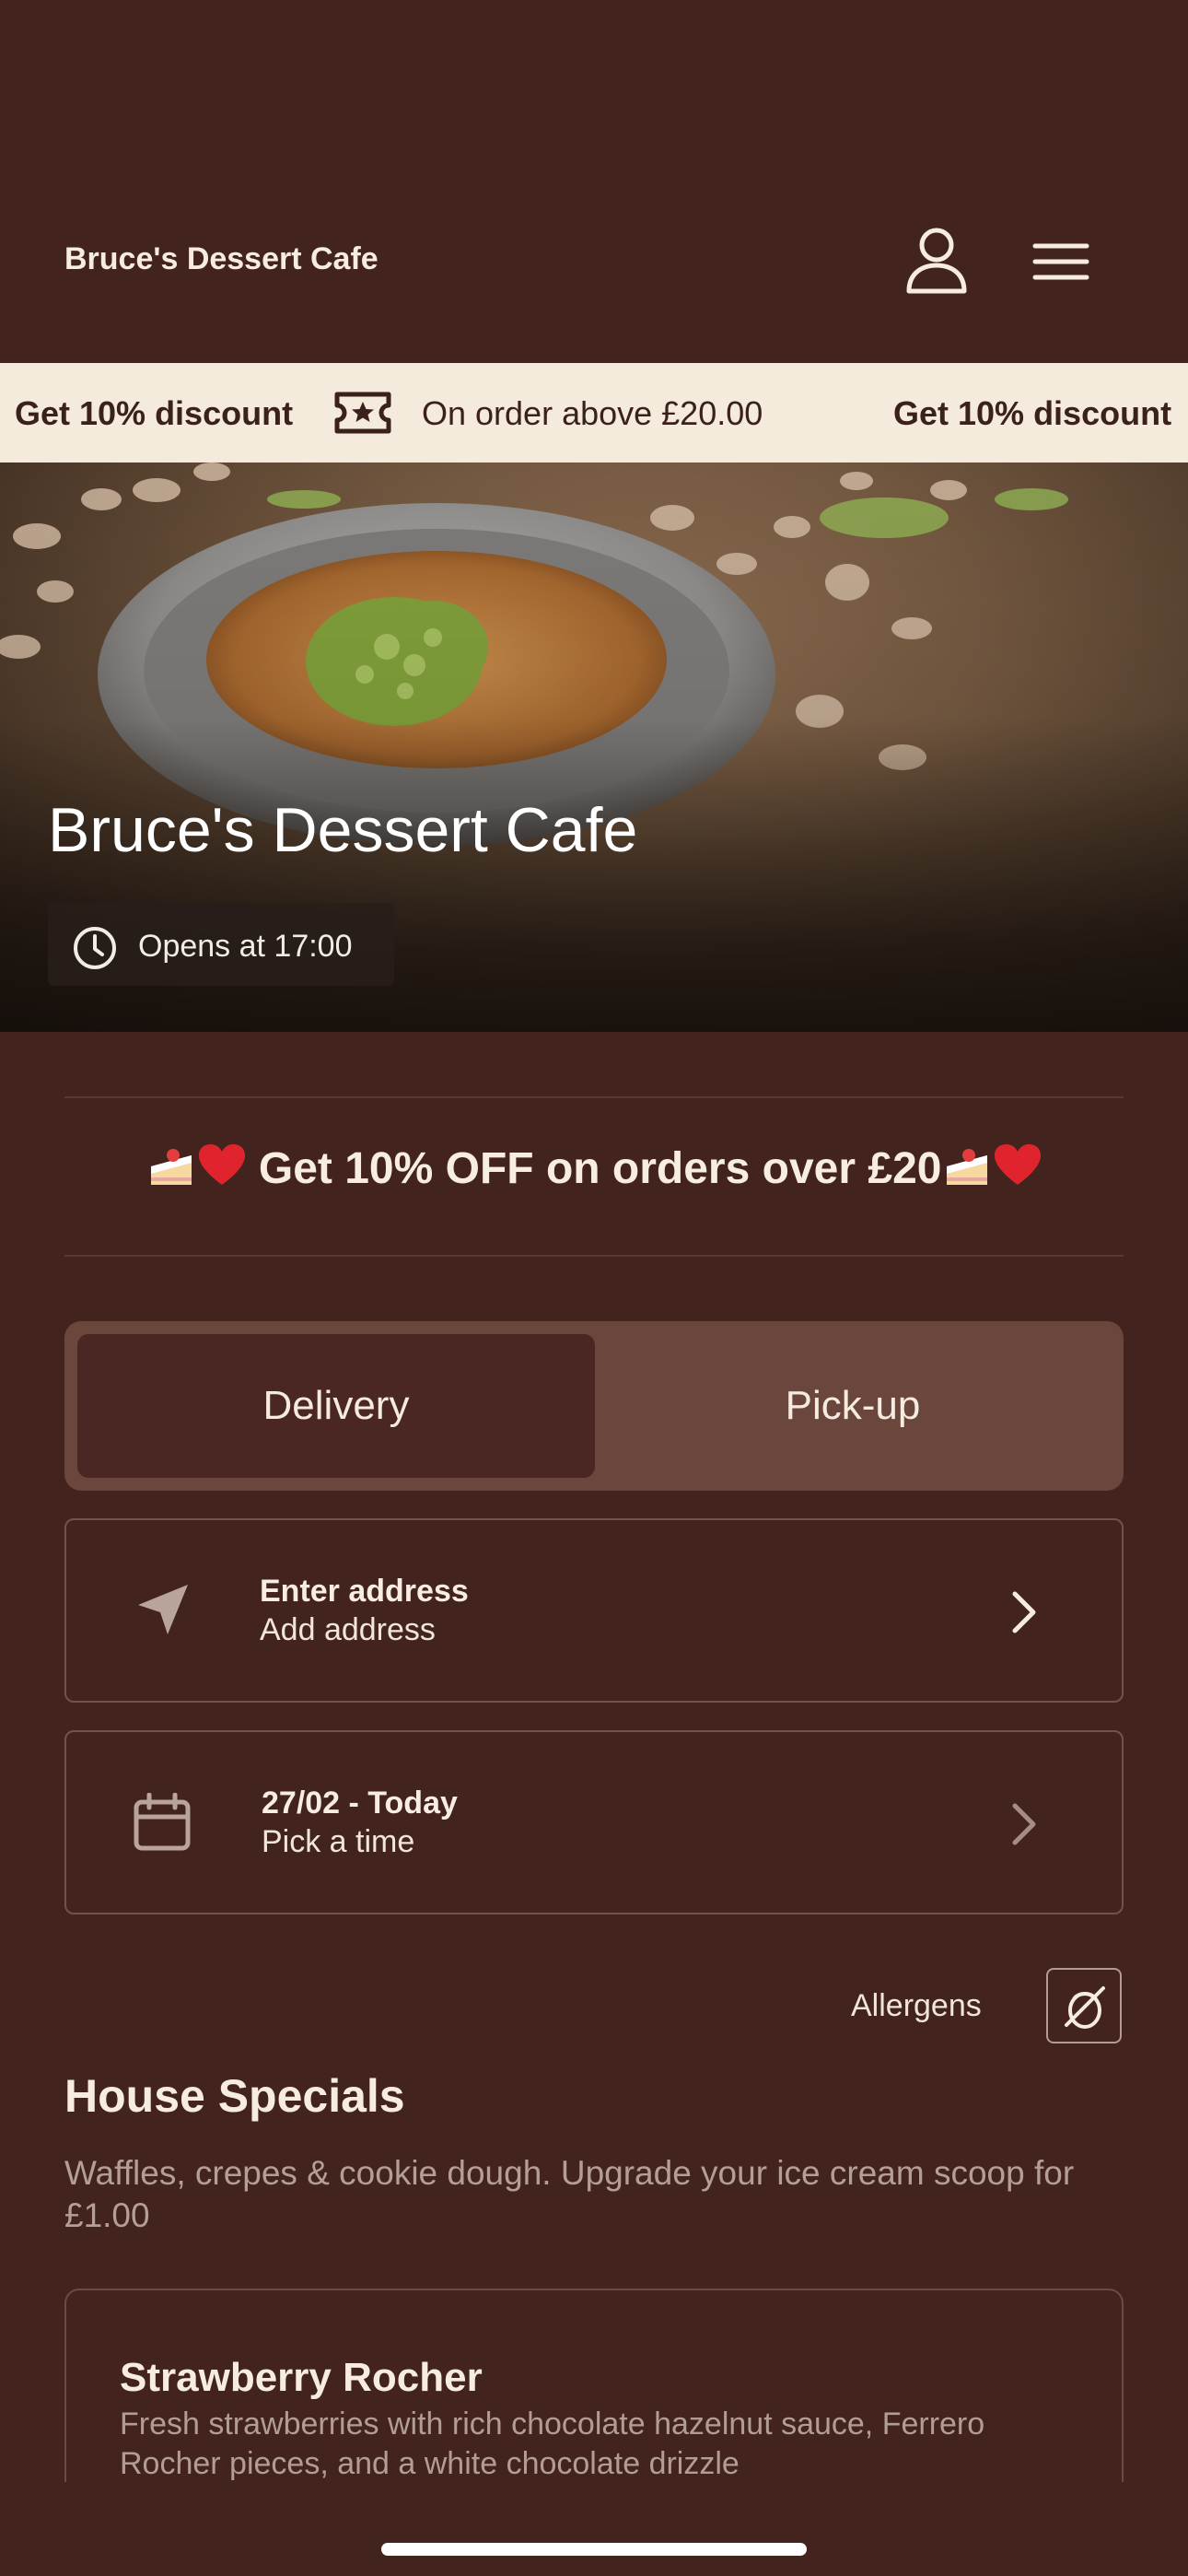  I want to click on delivery-option: Delivery, so click(336, 1406).